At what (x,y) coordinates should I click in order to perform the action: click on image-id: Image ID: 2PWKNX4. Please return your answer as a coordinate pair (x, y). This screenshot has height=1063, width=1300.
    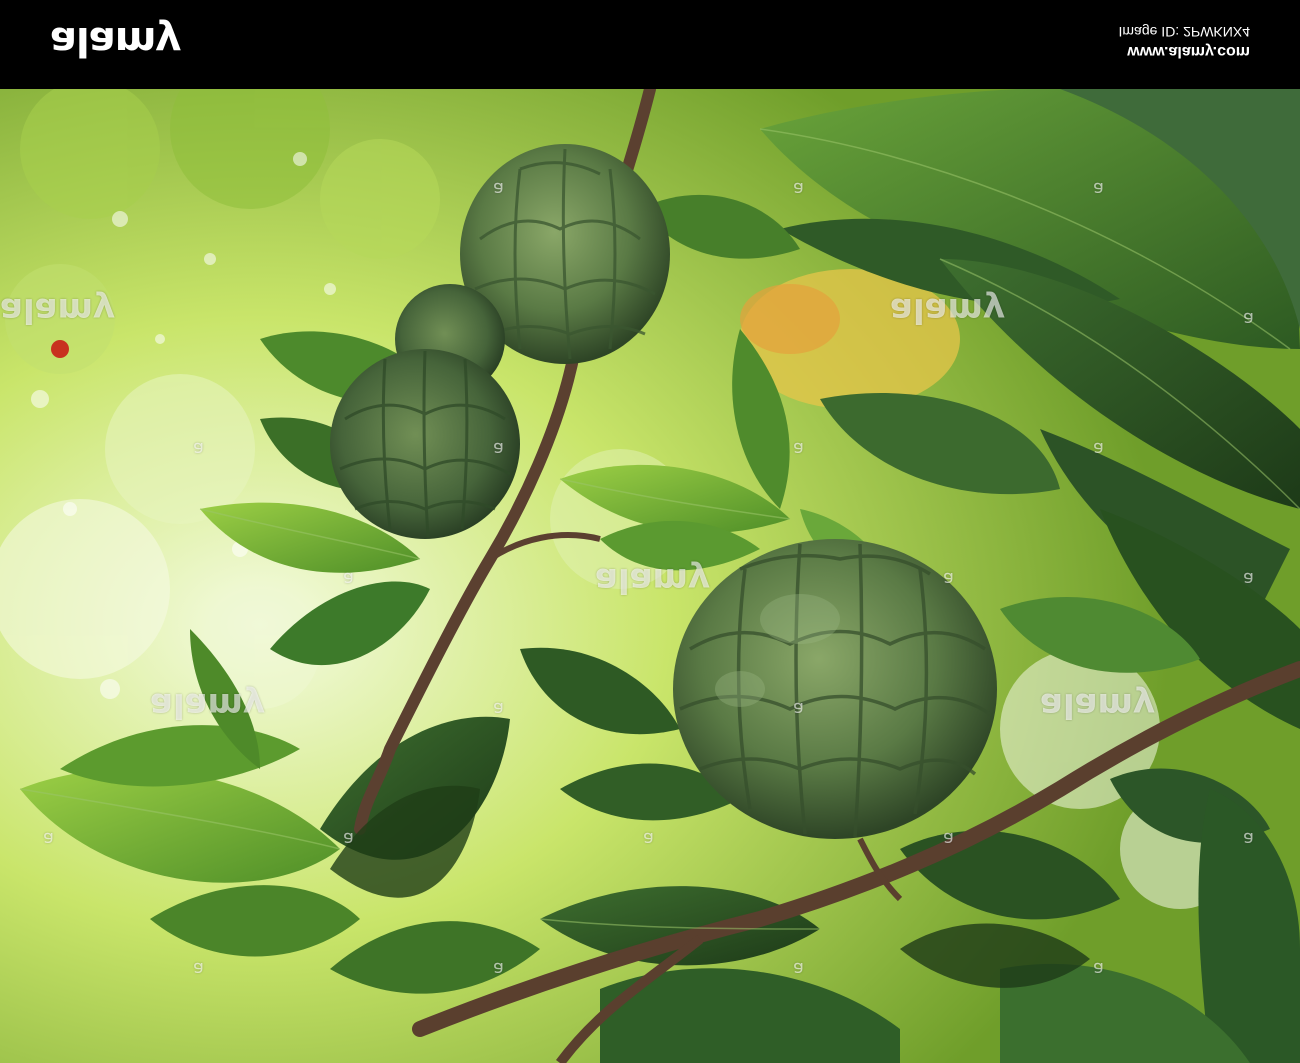
    Looking at the image, I should click on (1184, 32).